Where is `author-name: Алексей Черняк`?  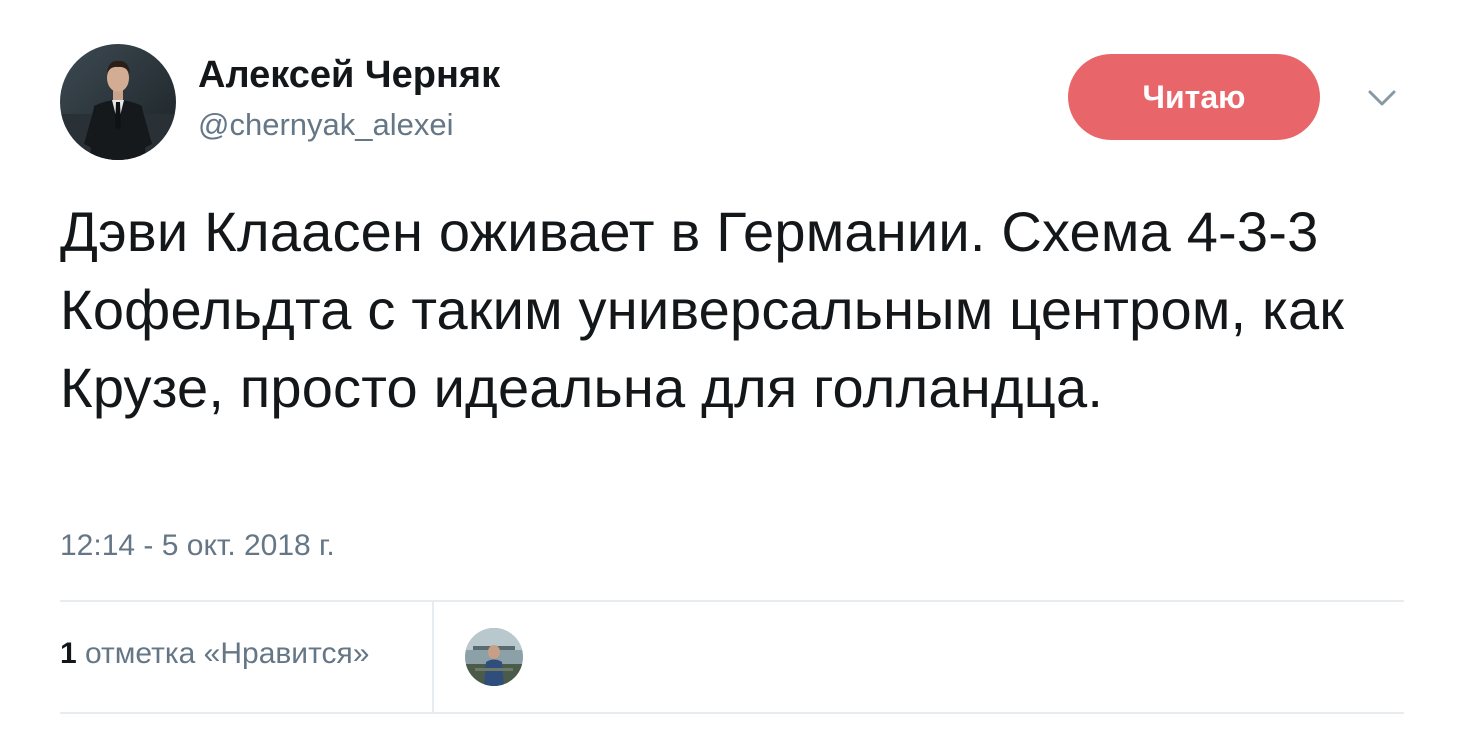
author-name: Алексей Черняк is located at coordinates (349, 75).